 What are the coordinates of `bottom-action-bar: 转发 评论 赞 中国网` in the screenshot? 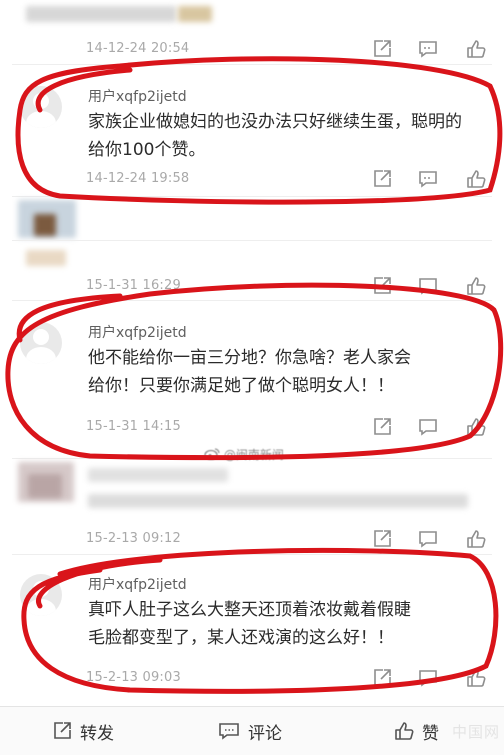 It's located at (252, 730).